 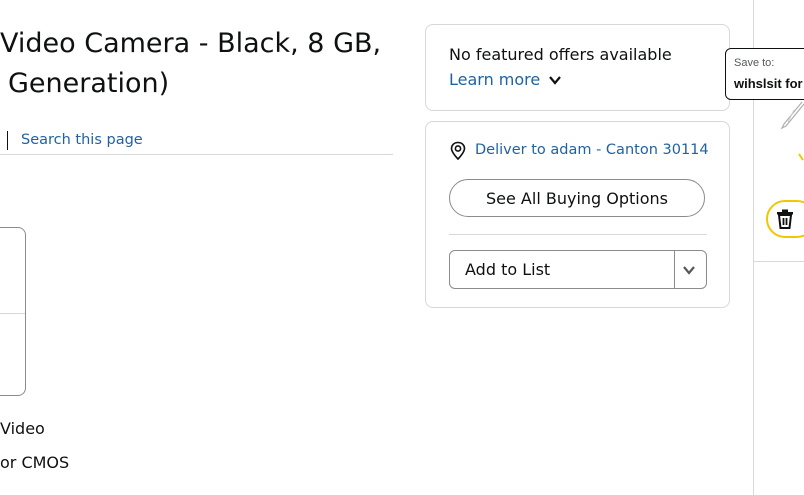 I want to click on product-title-line-2: Generation), so click(x=89, y=83).